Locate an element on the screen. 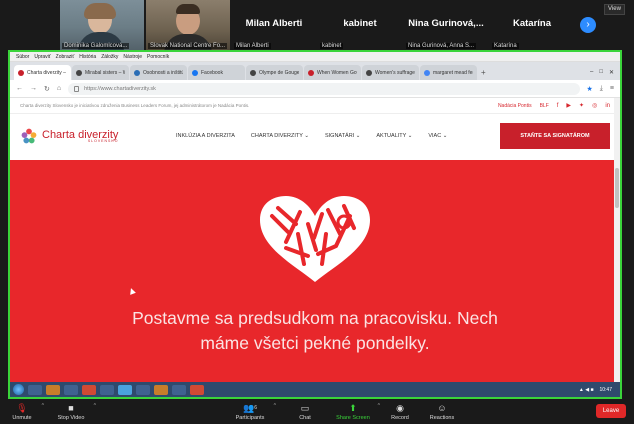  stop-video-button: ■ Stop Video ^ is located at coordinates (75, 411).